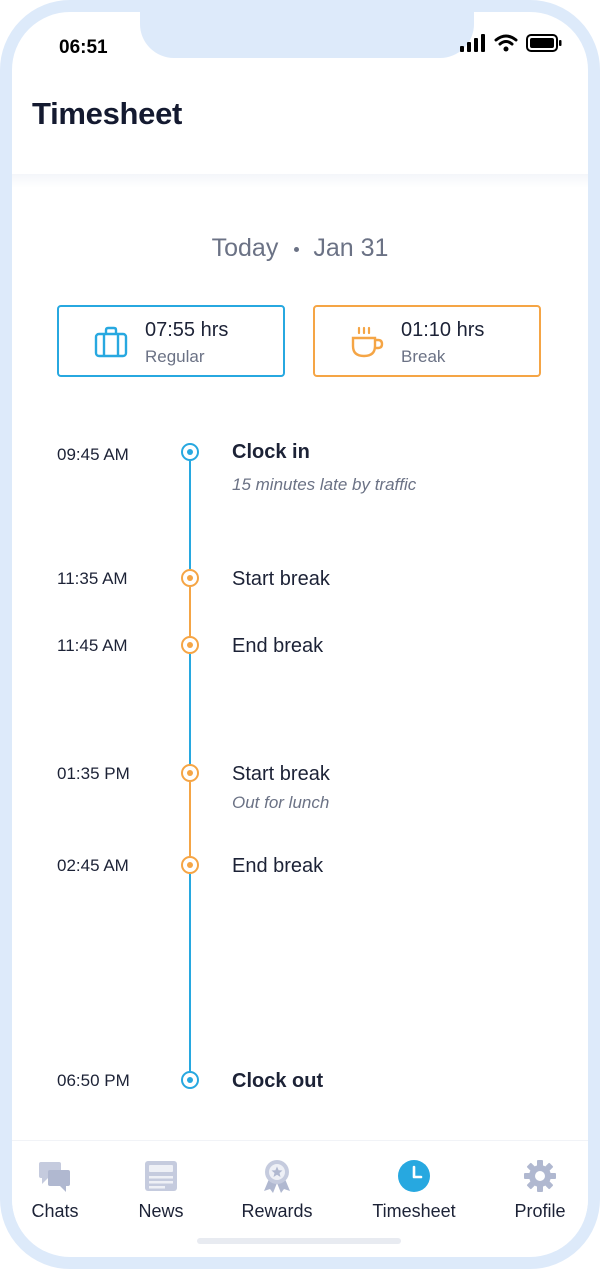 This screenshot has height=1269, width=600. Describe the element at coordinates (278, 1081) in the screenshot. I see `event-title: Clock out` at that location.